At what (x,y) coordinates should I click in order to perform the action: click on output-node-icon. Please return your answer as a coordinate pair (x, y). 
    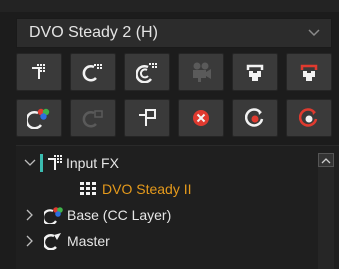
    Looking at the image, I should click on (255, 72).